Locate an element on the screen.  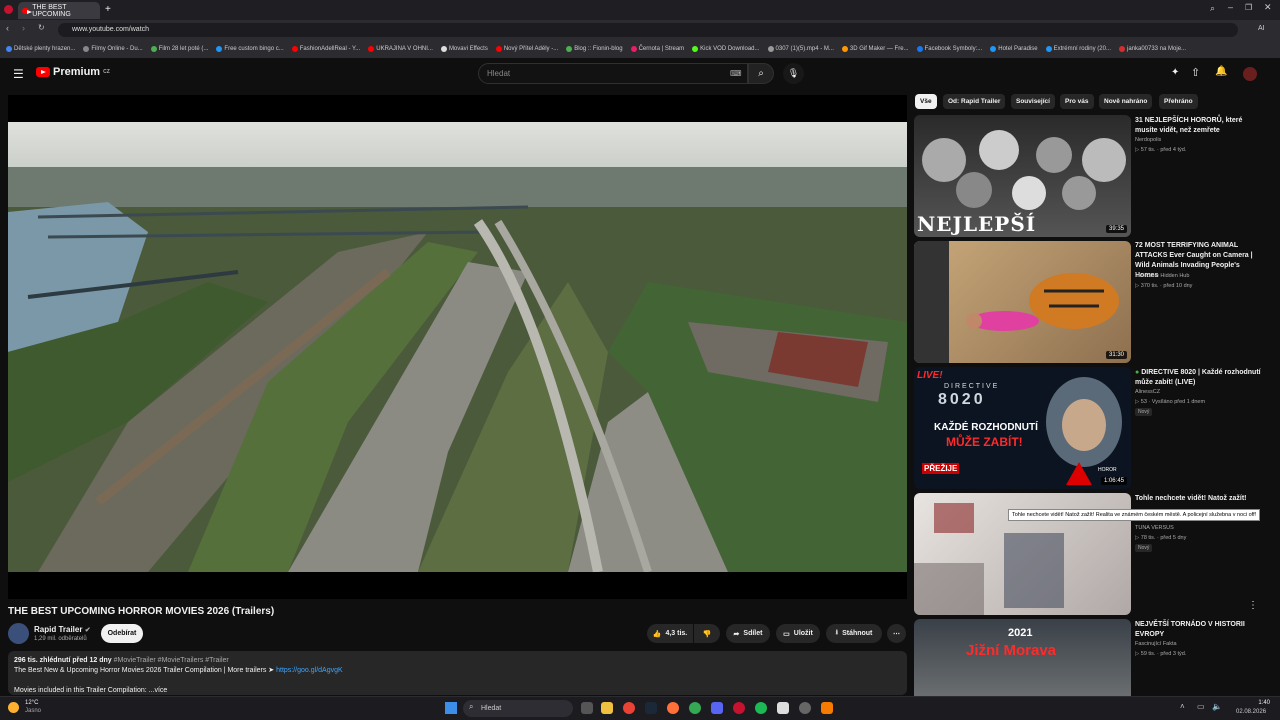
avatar is located at coordinates (1250, 74).